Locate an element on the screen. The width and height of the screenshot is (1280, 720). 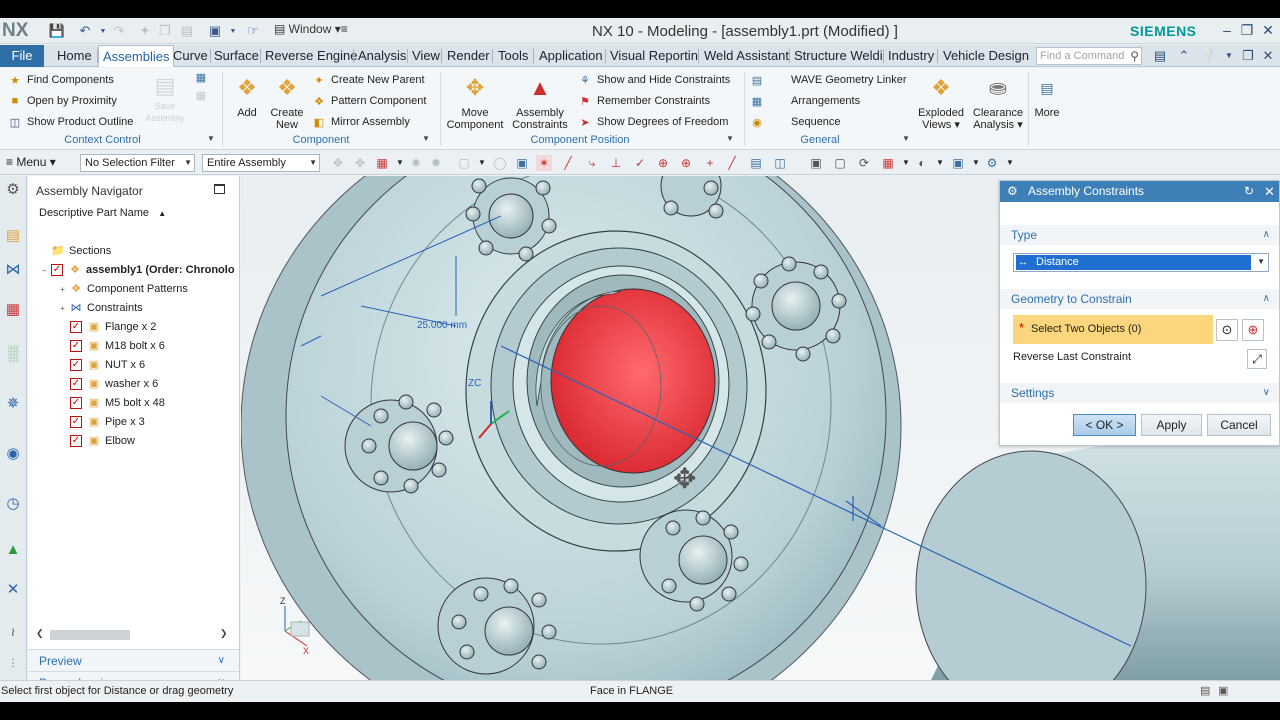
horizontal-scrollbar: ❮ ❯ is located at coordinates (132, 635).